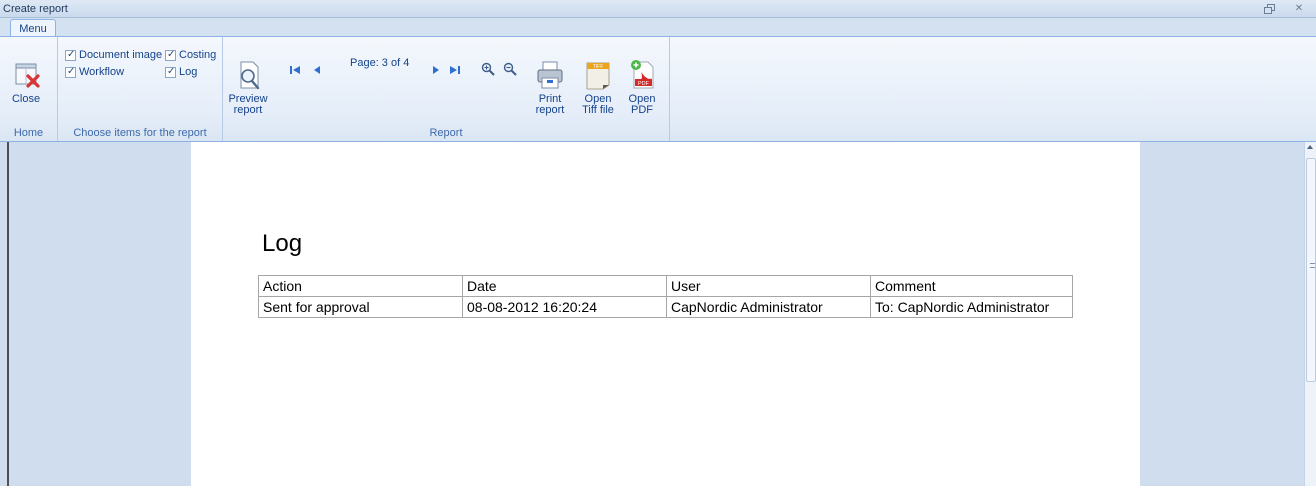 Image resolution: width=1316 pixels, height=486 pixels. I want to click on next-page-icon, so click(436, 70).